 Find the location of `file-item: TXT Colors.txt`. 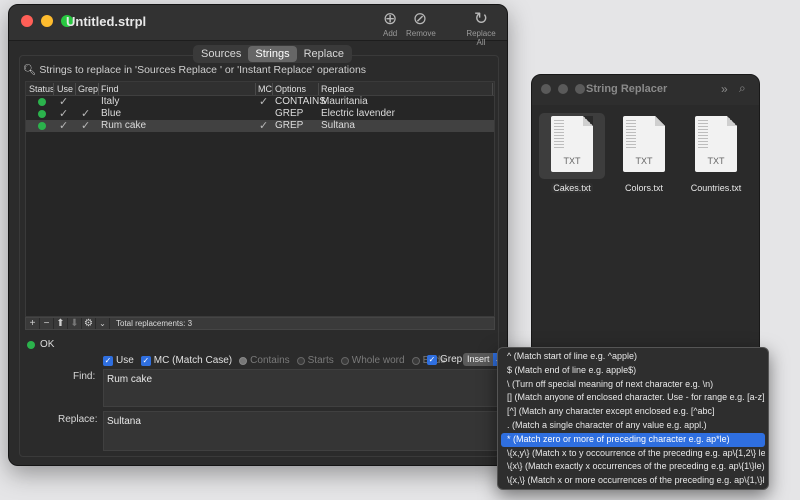

file-item: TXT Colors.txt is located at coordinates (644, 153).